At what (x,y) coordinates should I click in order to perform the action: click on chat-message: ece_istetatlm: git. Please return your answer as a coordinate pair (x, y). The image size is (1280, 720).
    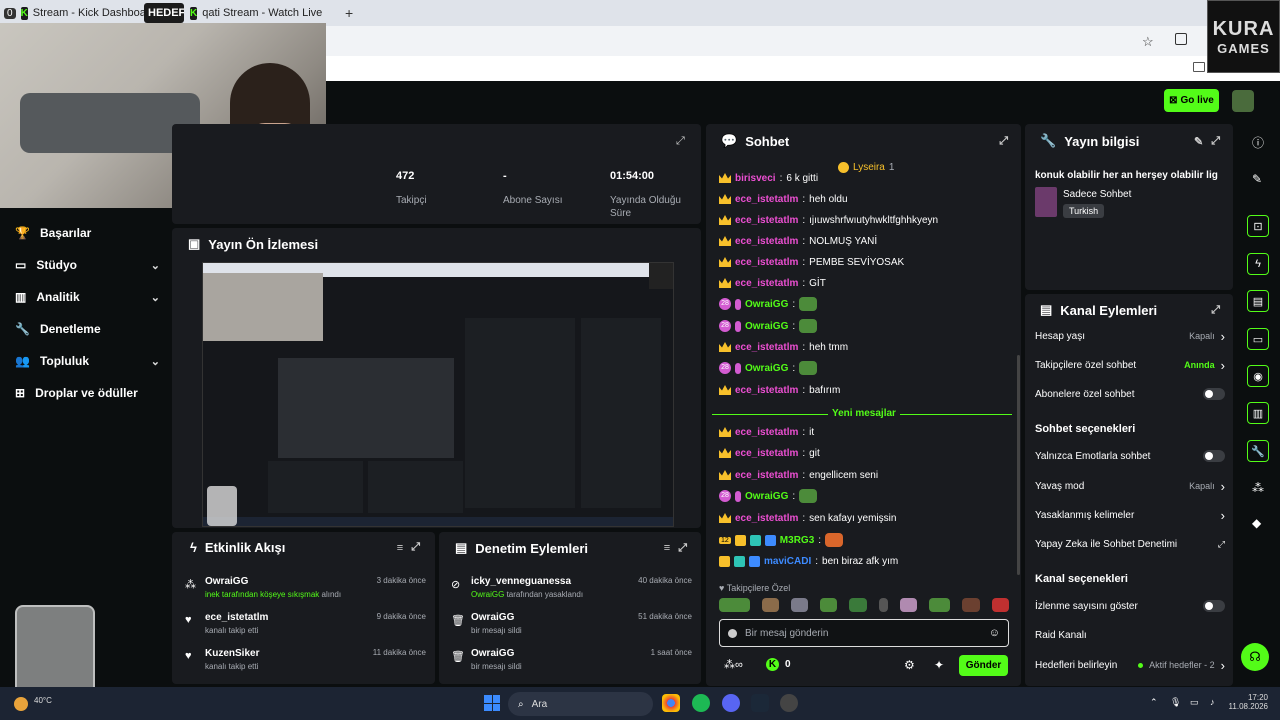
    Looking at the image, I should click on (769, 453).